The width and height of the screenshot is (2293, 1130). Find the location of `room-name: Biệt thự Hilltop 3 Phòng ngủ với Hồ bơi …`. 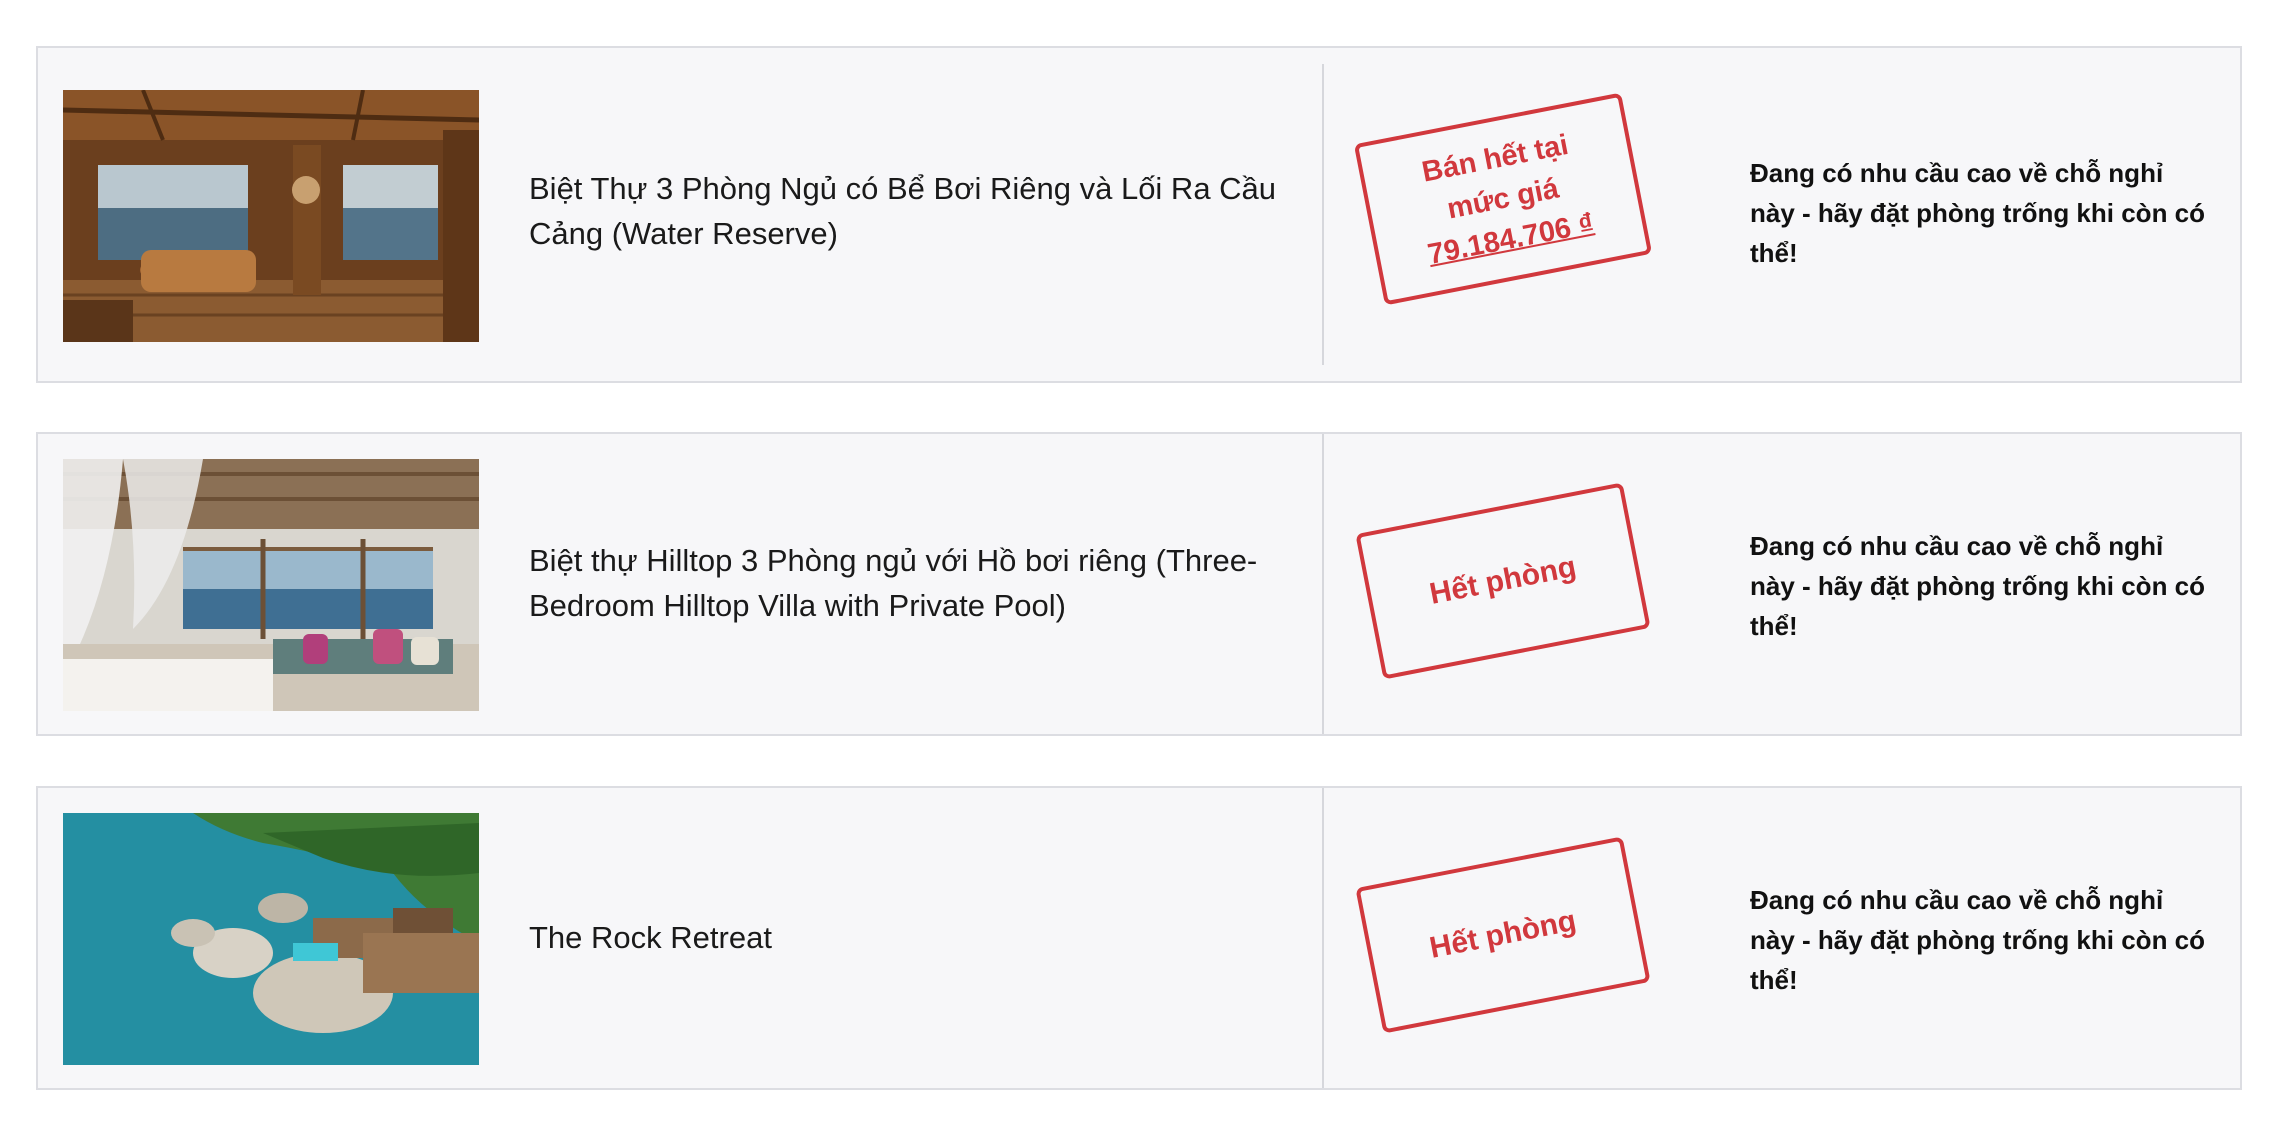

room-name: Biệt thự Hilltop 3 Phòng ngủ với Hồ bơi … is located at coordinates (919, 583).